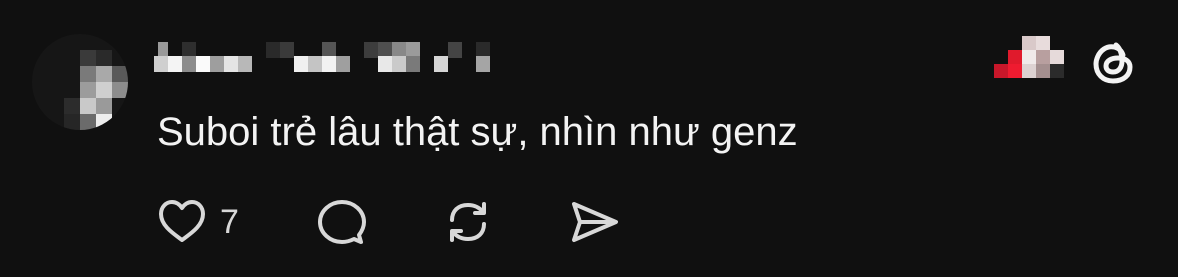  Describe the element at coordinates (80, 82) in the screenshot. I see `avatar` at that location.